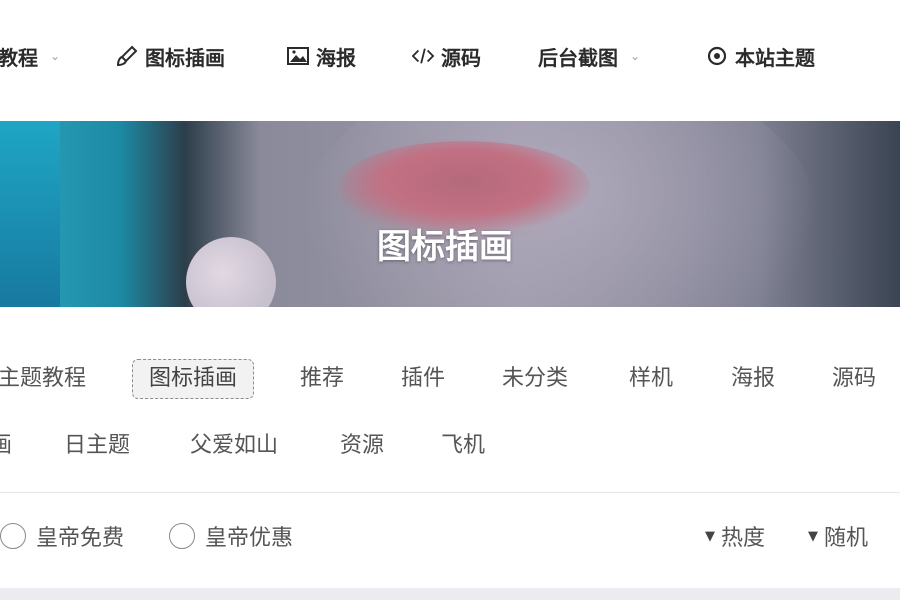 The height and width of the screenshot is (600, 900). What do you see at coordinates (127, 56) in the screenshot?
I see `brush-icon` at bounding box center [127, 56].